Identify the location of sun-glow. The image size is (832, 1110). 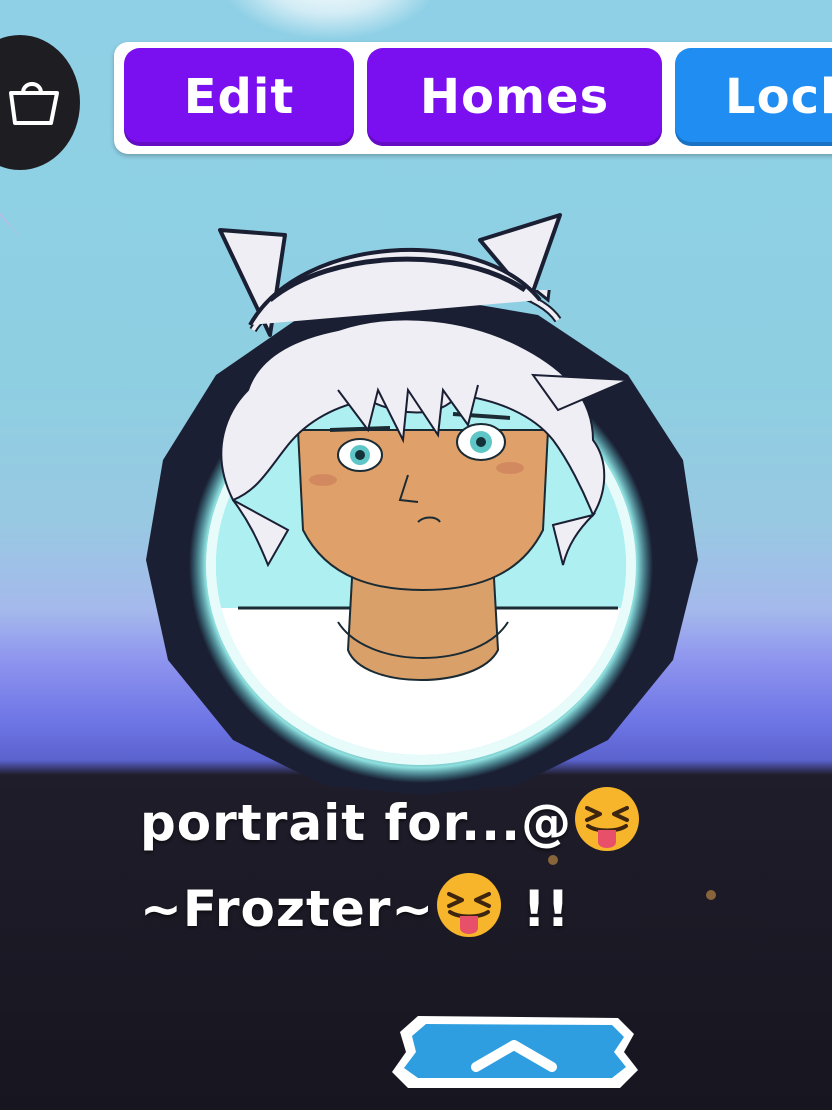
(330, 20).